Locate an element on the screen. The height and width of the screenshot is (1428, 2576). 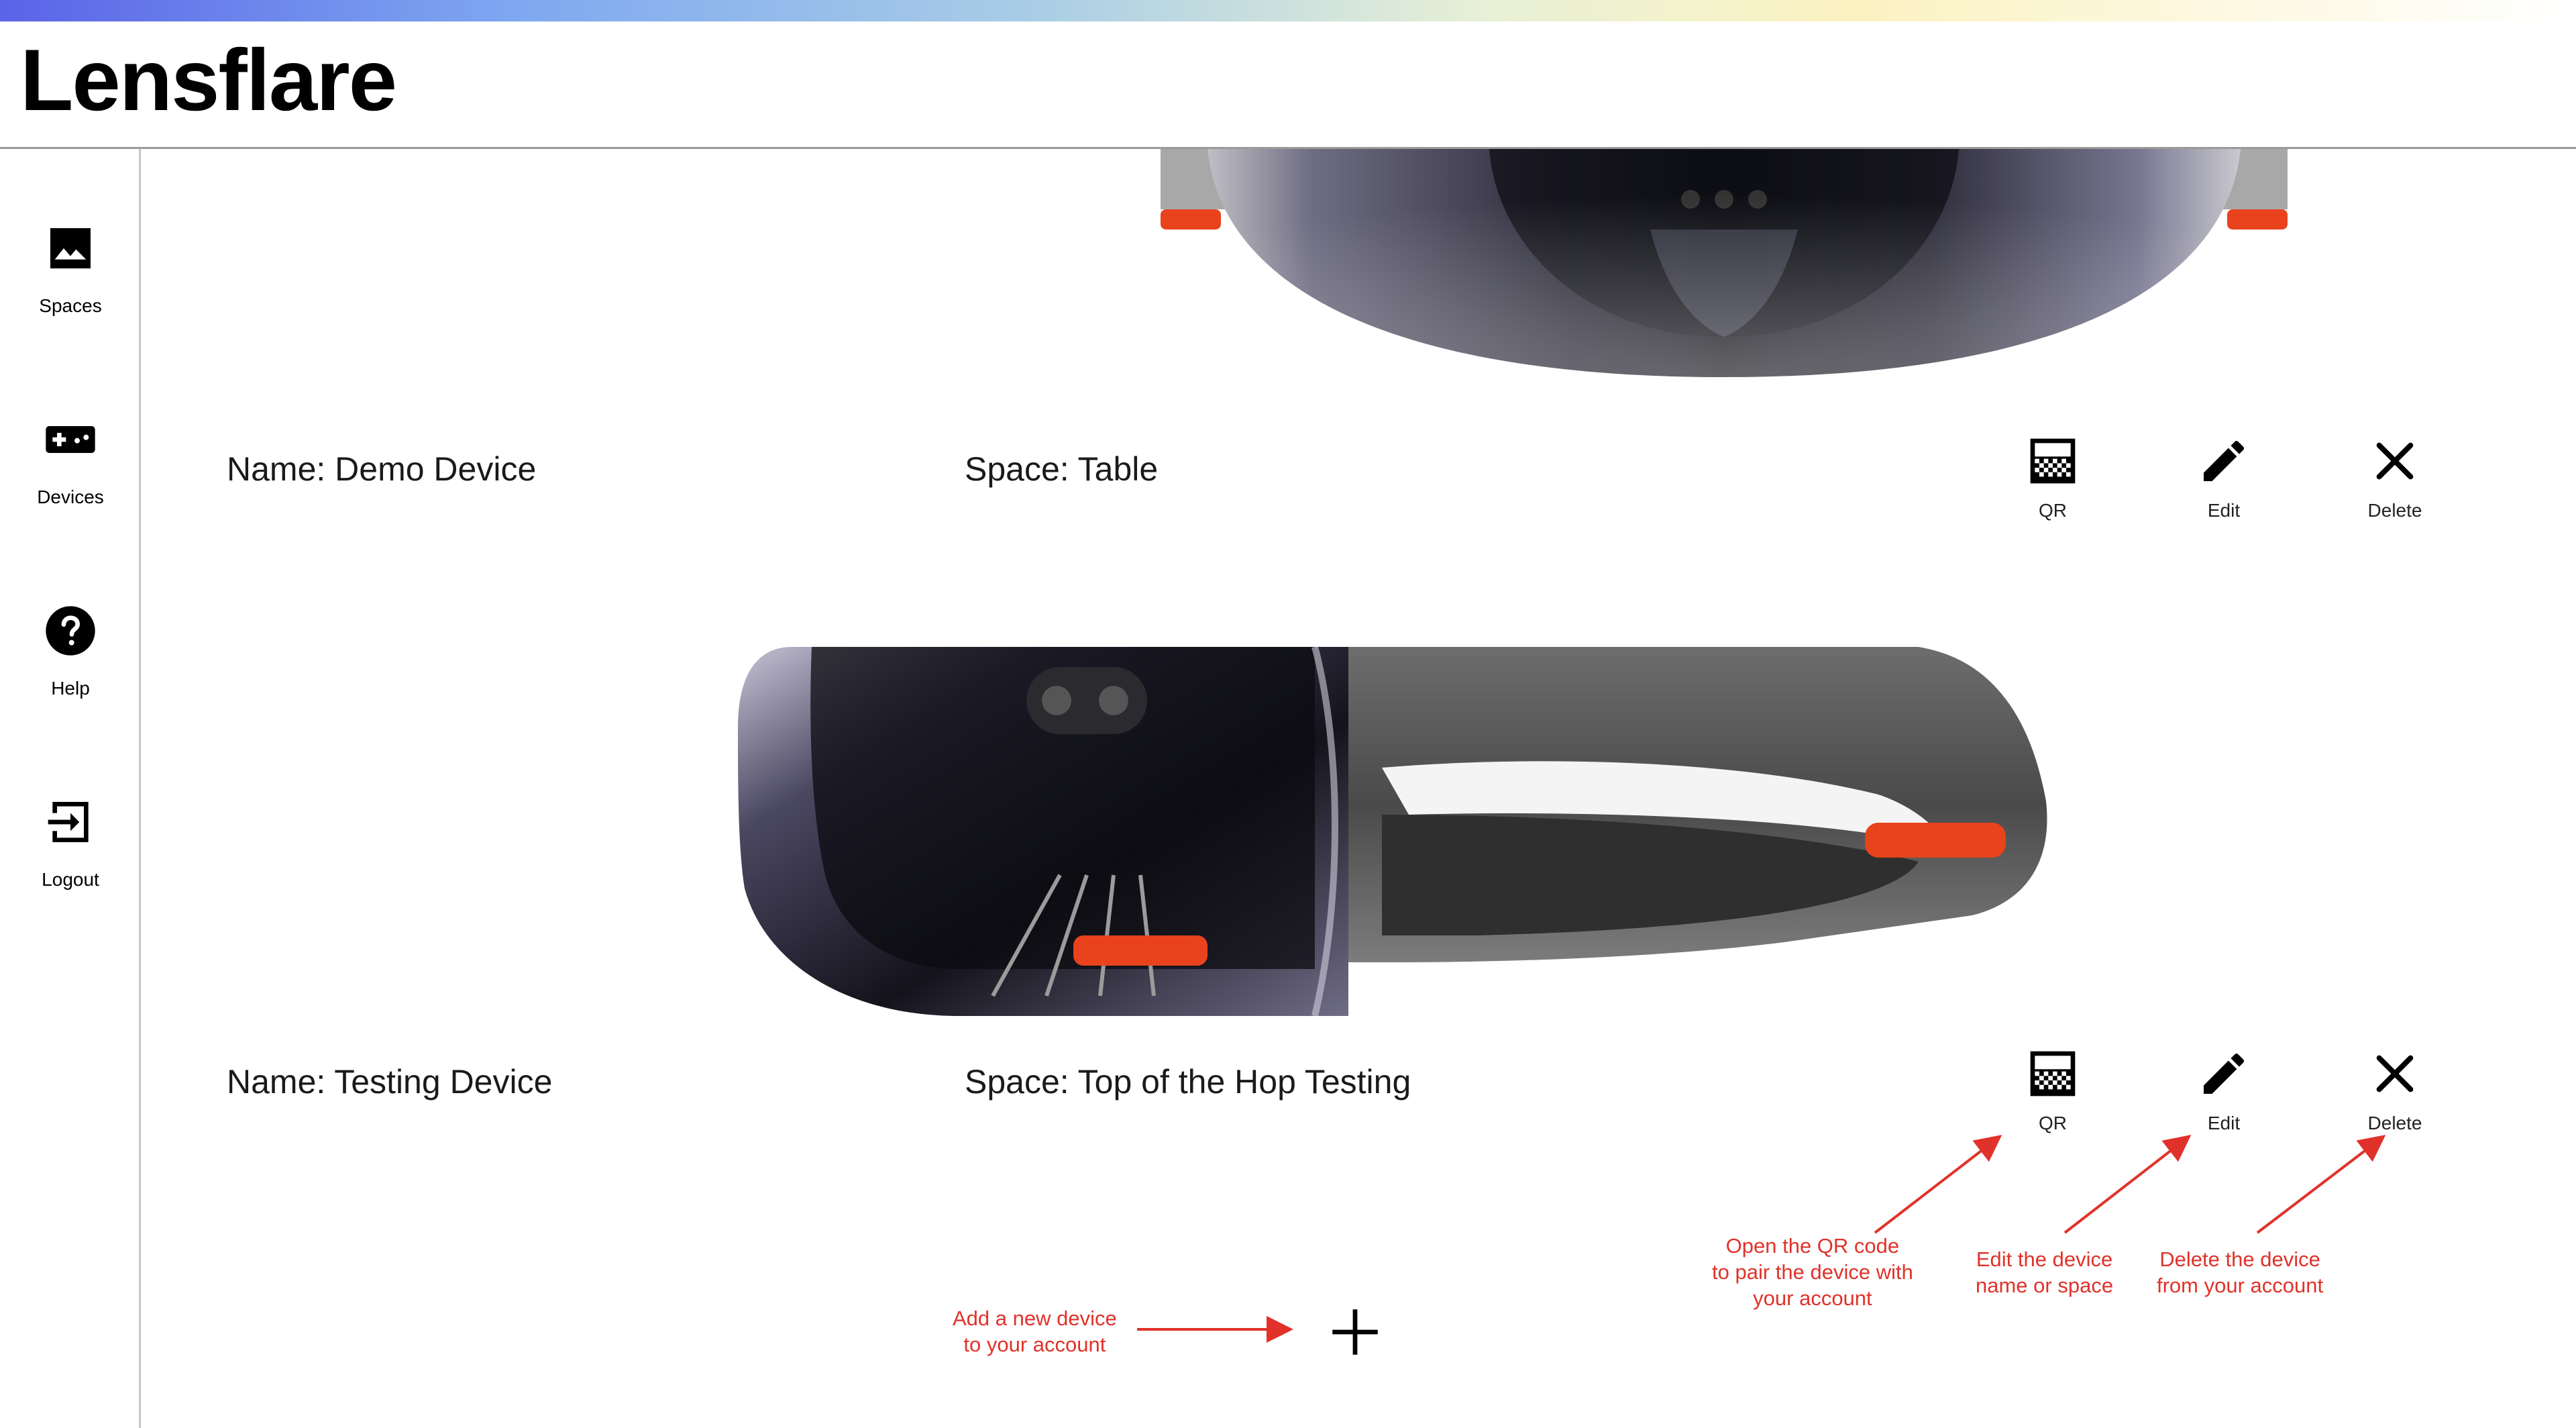
annotation-delete: Delete the device from your account is located at coordinates (2240, 1273).